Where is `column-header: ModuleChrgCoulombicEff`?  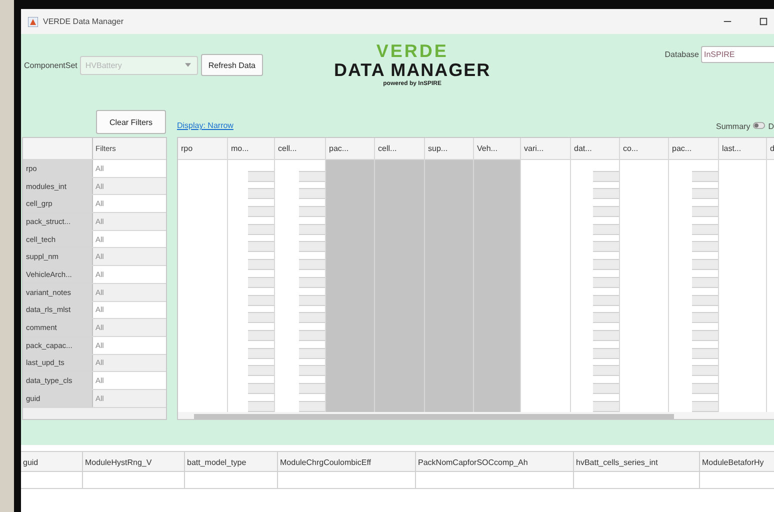 column-header: ModuleChrgCoulombicEff is located at coordinates (347, 461).